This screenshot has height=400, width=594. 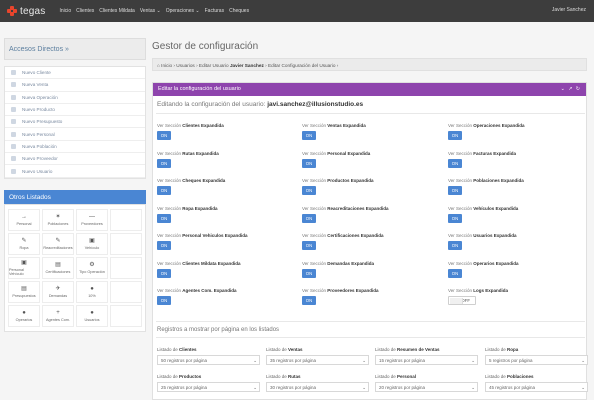 What do you see at coordinates (317, 387) in the screenshot?
I see `records-per-page-select: 30 registros por página ⌄` at bounding box center [317, 387].